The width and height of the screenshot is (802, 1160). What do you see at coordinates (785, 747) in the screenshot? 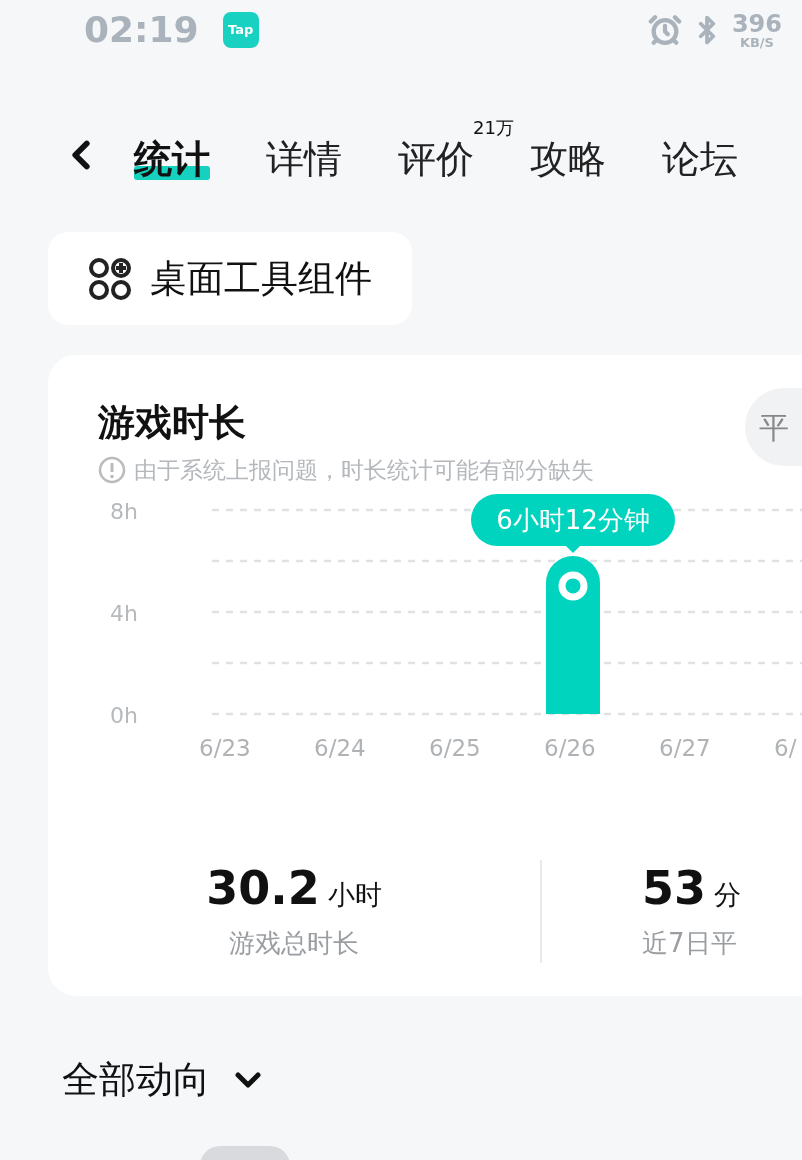
I see `x-axis-label: 6/` at bounding box center [785, 747].